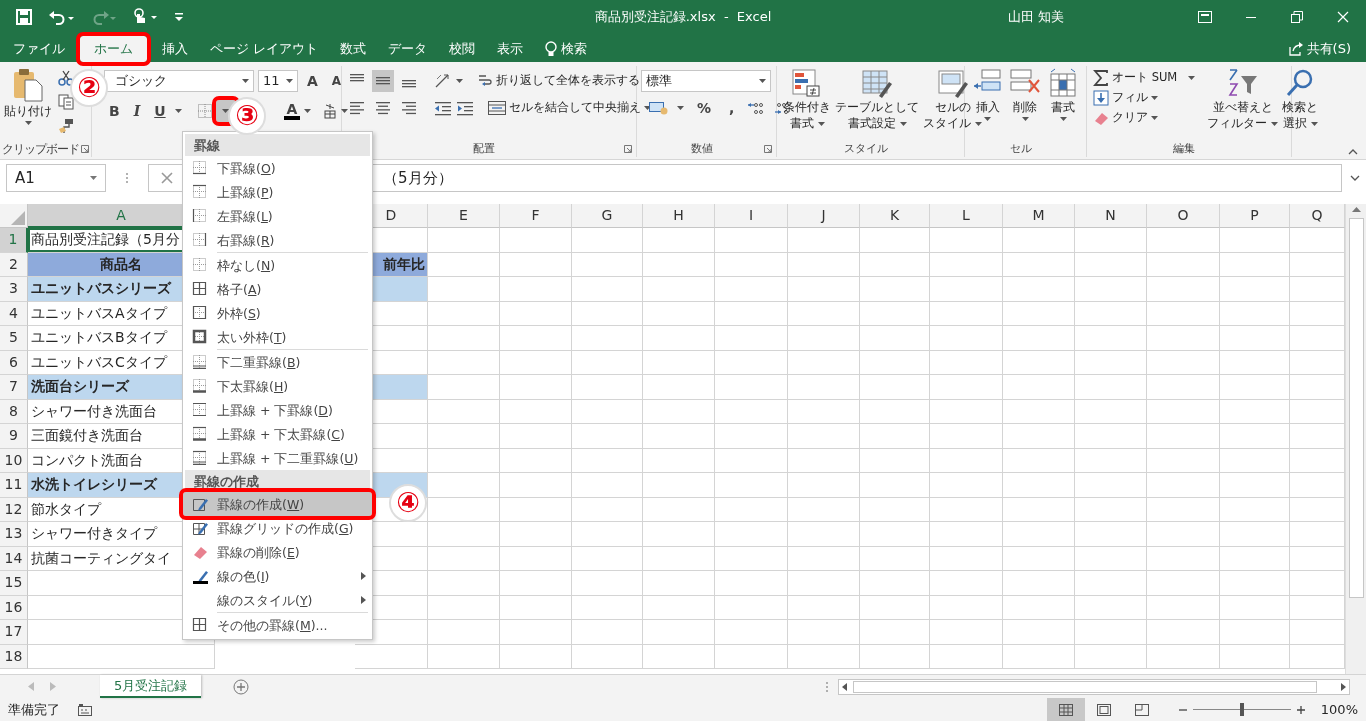 This screenshot has height=727, width=1366. Describe the element at coordinates (277, 600) in the screenshot. I see `menu-item: 線のスタイル(Y)` at that location.